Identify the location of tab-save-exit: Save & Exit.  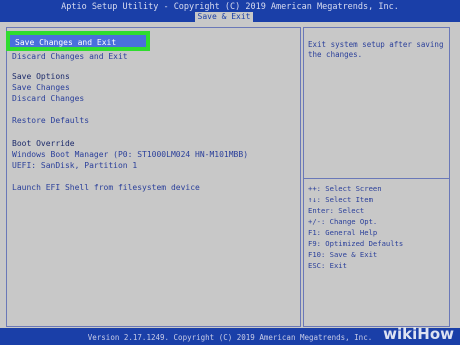
(224, 17).